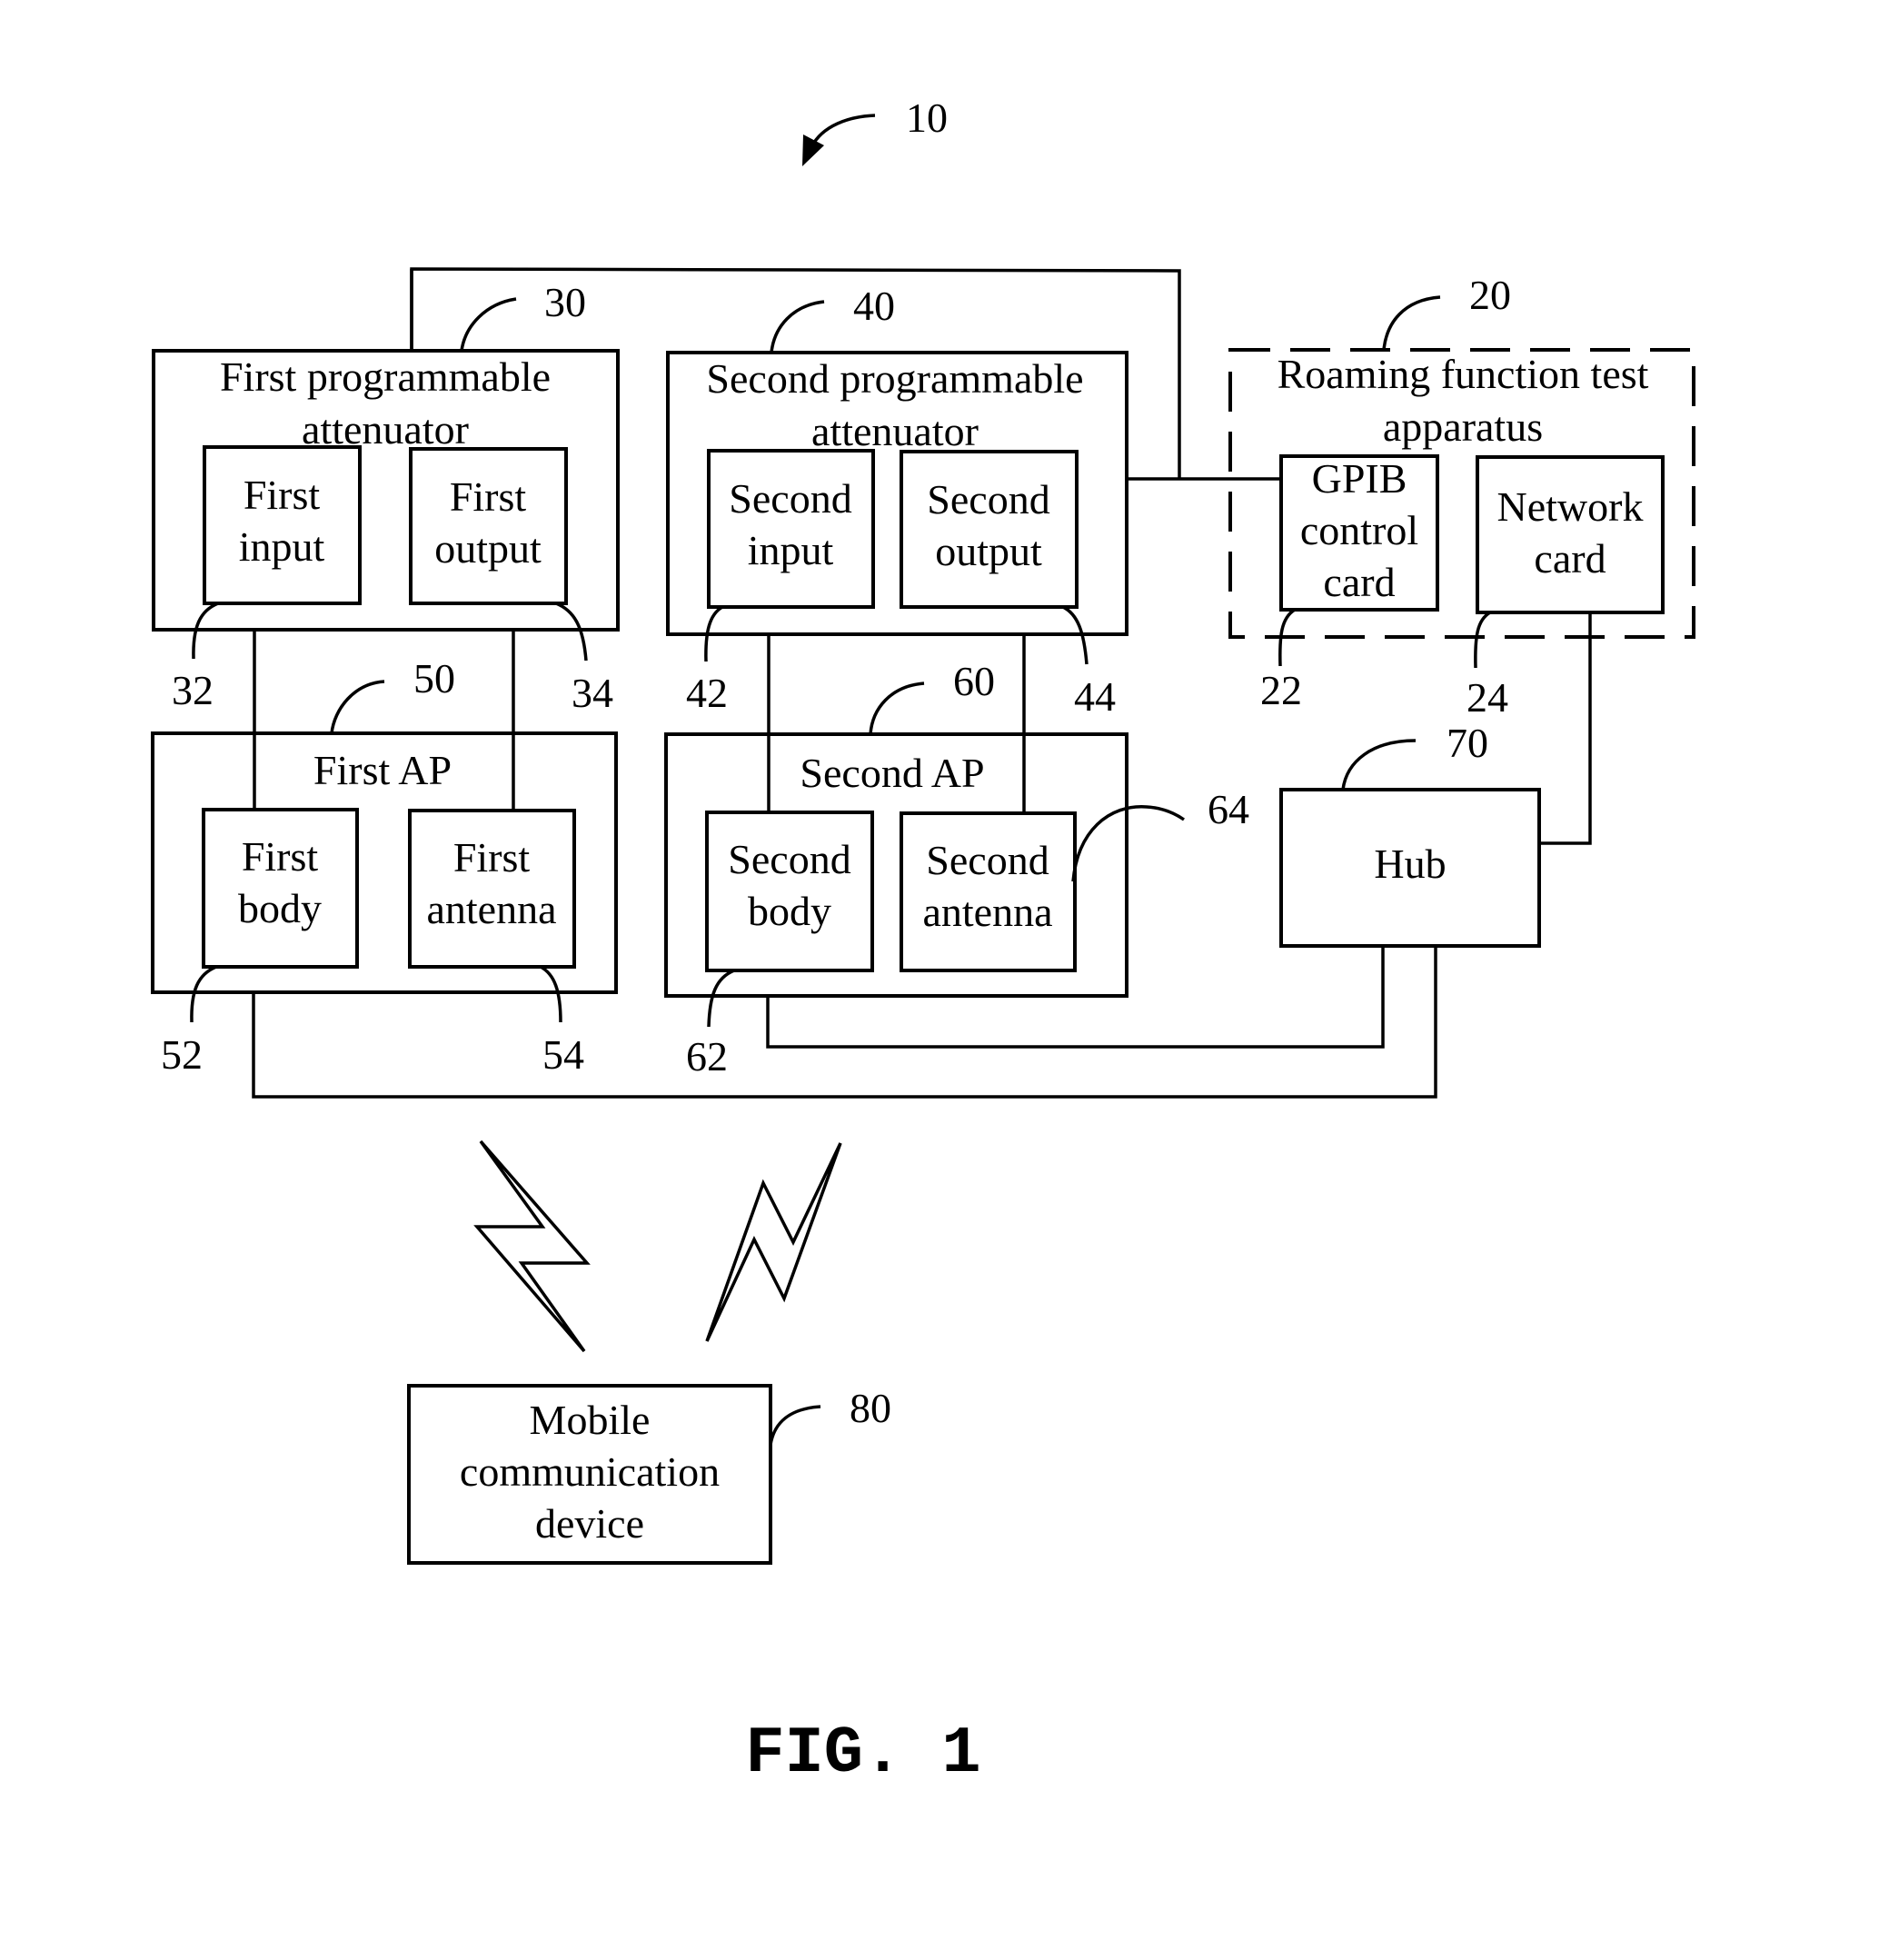 Image resolution: width=1899 pixels, height=1960 pixels. Describe the element at coordinates (780, 582) in the screenshot. I see `second-input: Second input 42` at that location.